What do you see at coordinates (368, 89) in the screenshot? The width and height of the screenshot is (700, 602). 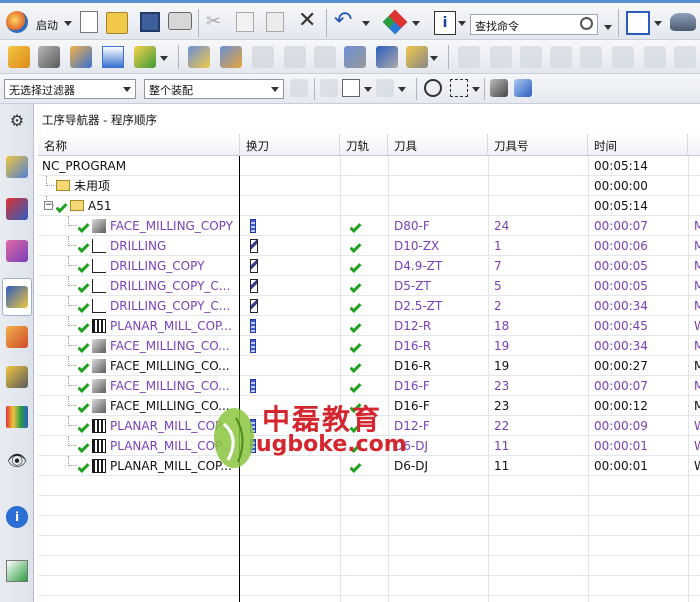 I see `feature-dropdown-icon` at bounding box center [368, 89].